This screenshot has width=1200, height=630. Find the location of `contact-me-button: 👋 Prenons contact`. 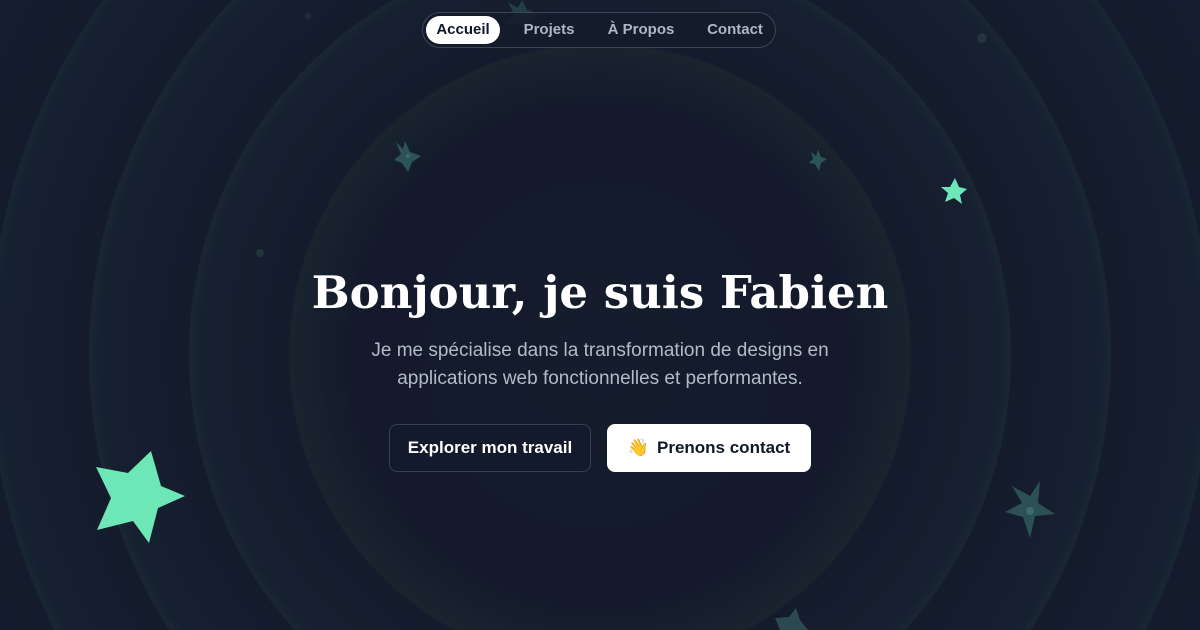

contact-me-button: 👋 Prenons contact is located at coordinates (709, 448).